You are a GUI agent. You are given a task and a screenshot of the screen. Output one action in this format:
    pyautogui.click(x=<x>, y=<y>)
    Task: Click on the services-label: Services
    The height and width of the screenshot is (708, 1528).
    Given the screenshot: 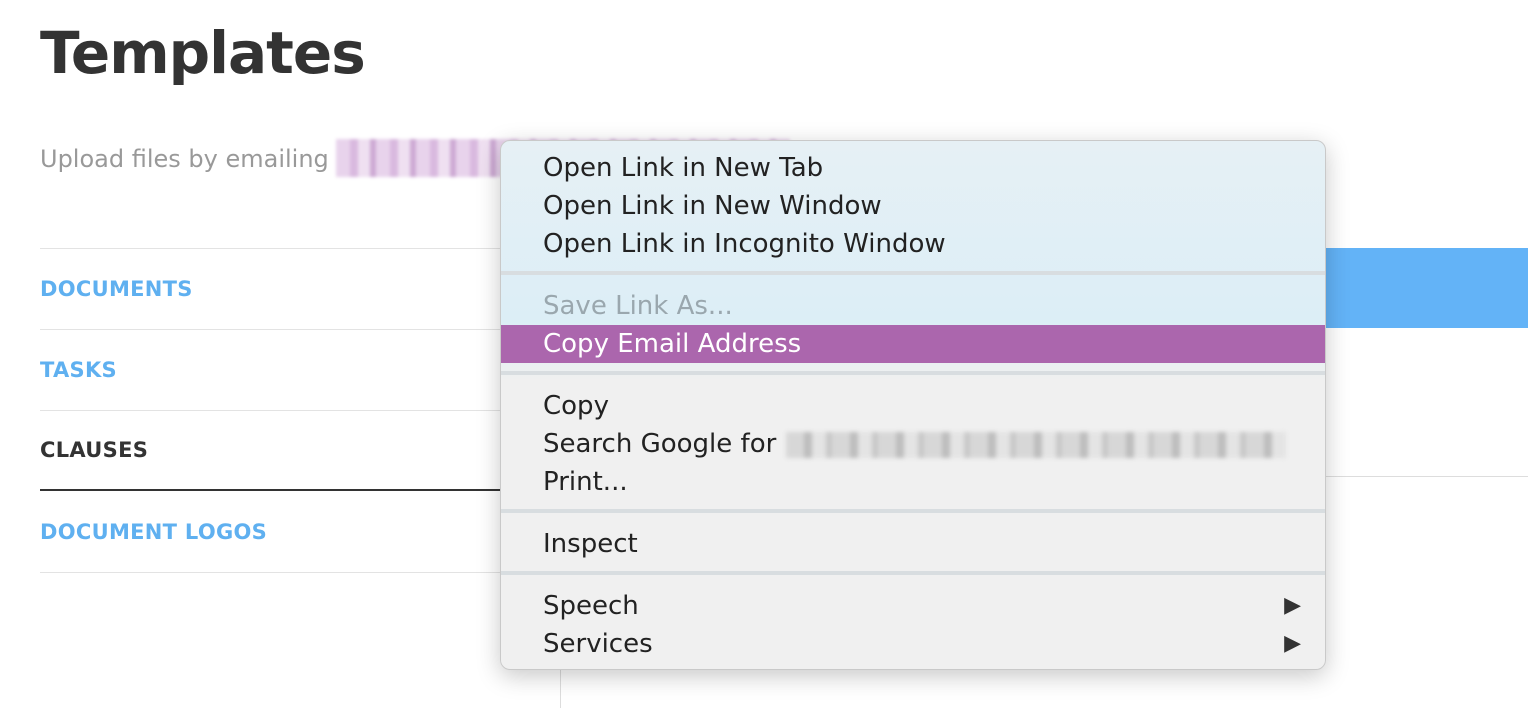 What is the action you would take?
    pyautogui.click(x=598, y=644)
    